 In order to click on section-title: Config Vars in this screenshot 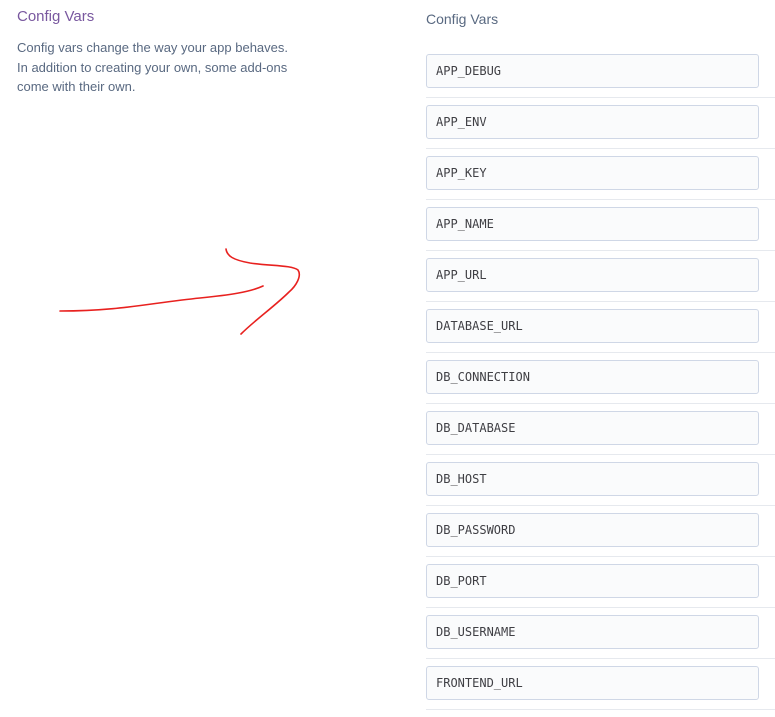, I will do `click(56, 16)`.